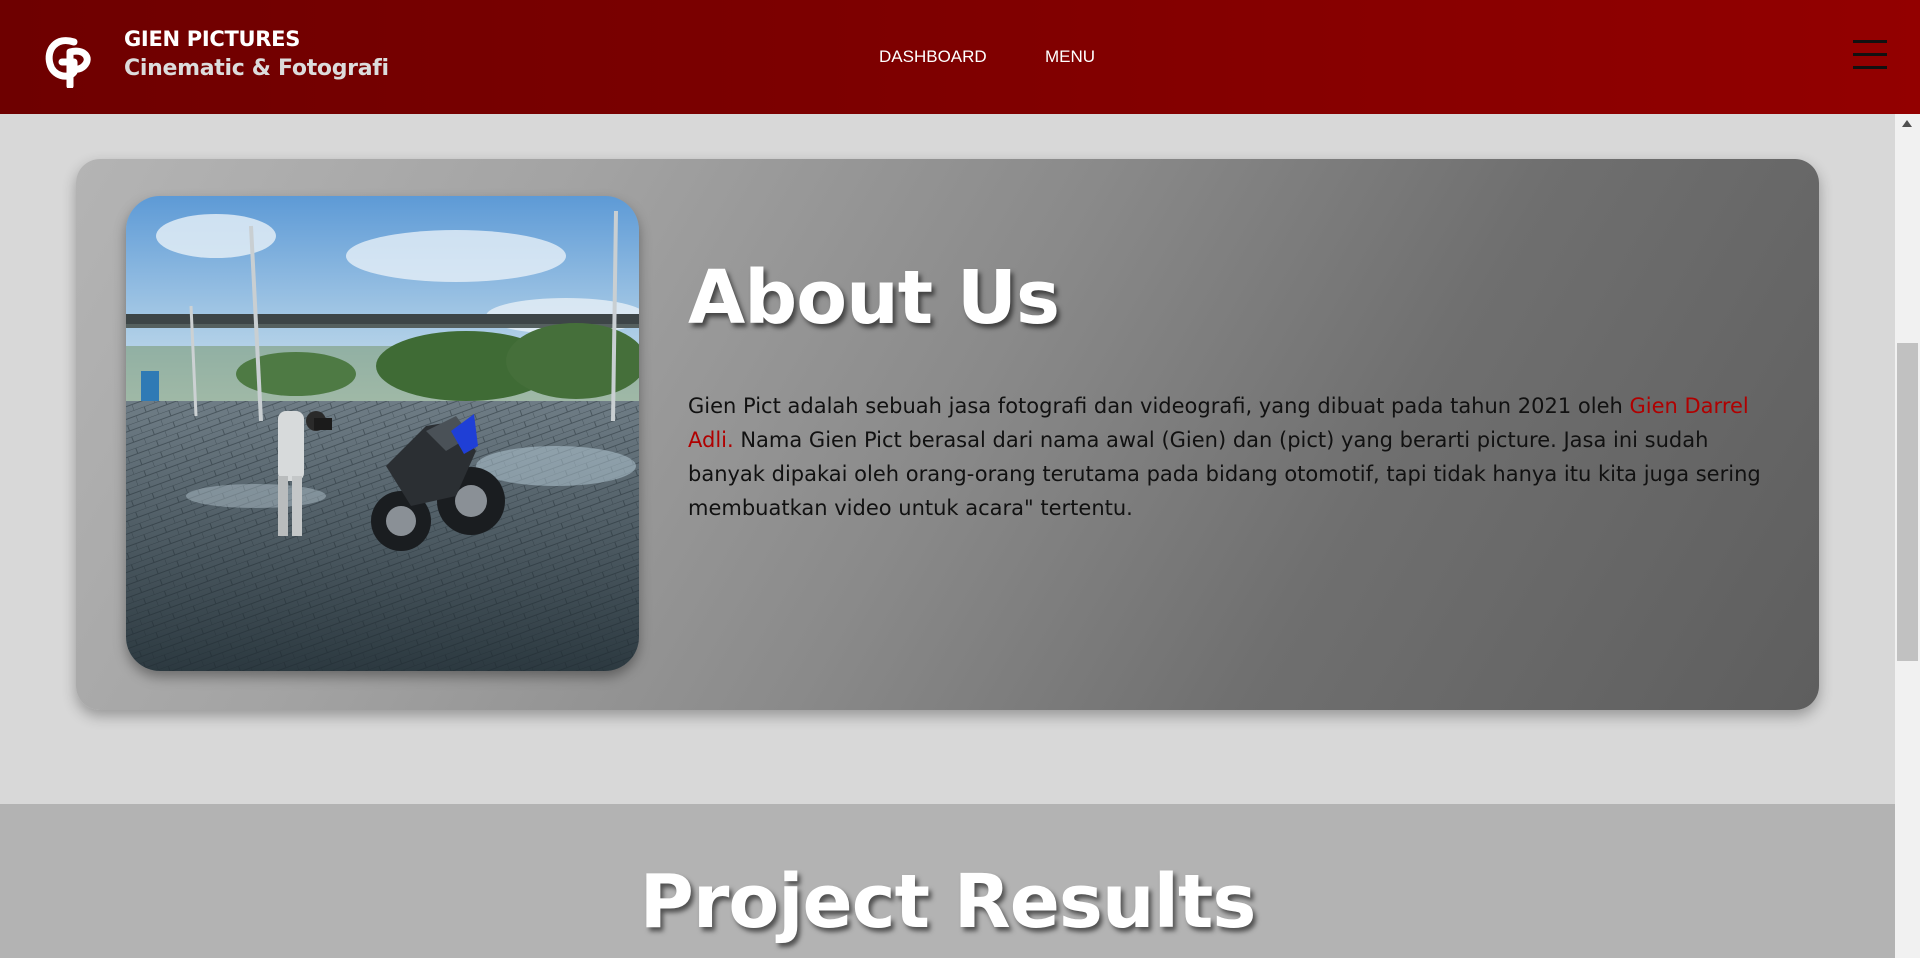 Image resolution: width=1920 pixels, height=958 pixels. What do you see at coordinates (1907, 502) in the screenshot?
I see `scrollbar-thumb` at bounding box center [1907, 502].